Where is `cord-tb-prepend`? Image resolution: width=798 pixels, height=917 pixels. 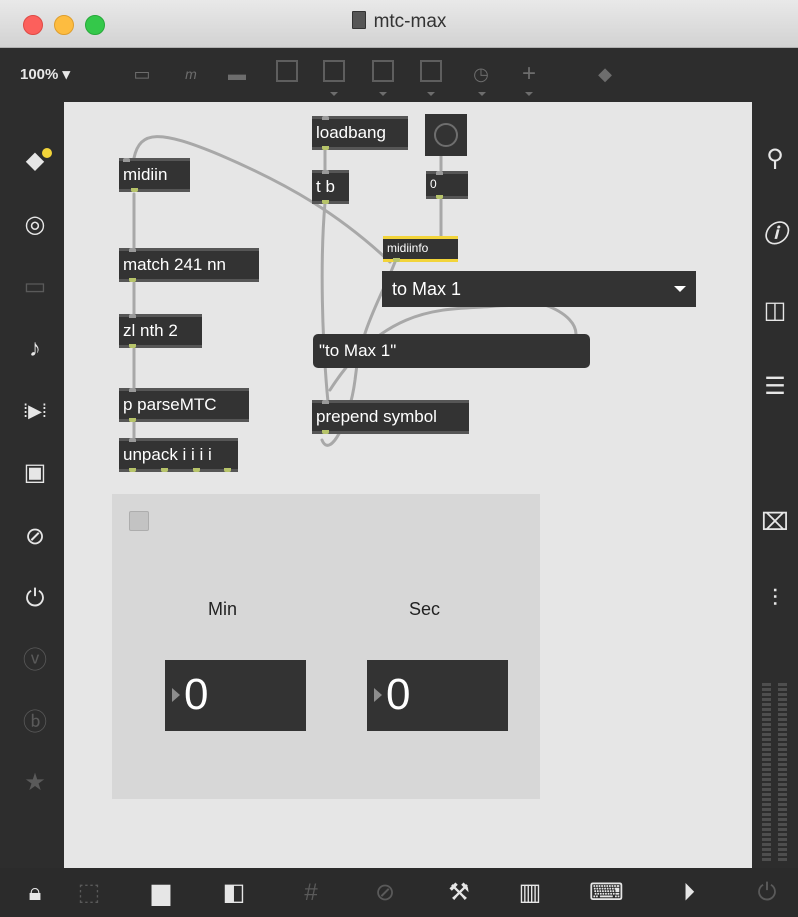 cord-tb-prepend is located at coordinates (325, 302).